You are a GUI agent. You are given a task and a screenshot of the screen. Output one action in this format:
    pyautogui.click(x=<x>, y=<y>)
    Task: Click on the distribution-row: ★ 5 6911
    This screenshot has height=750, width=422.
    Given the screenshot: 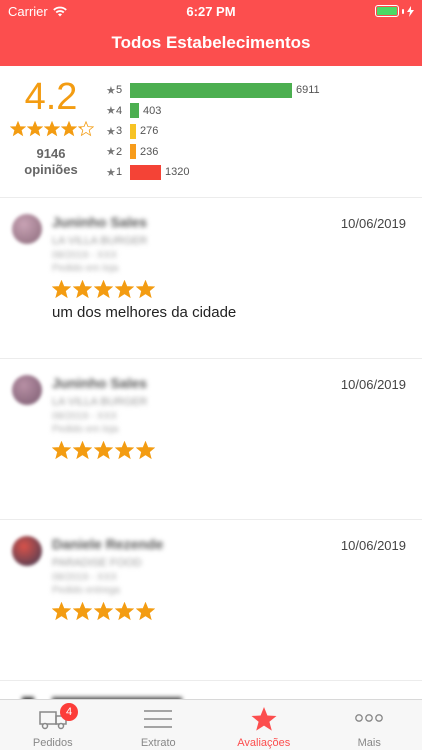 What is the action you would take?
    pyautogui.click(x=213, y=90)
    